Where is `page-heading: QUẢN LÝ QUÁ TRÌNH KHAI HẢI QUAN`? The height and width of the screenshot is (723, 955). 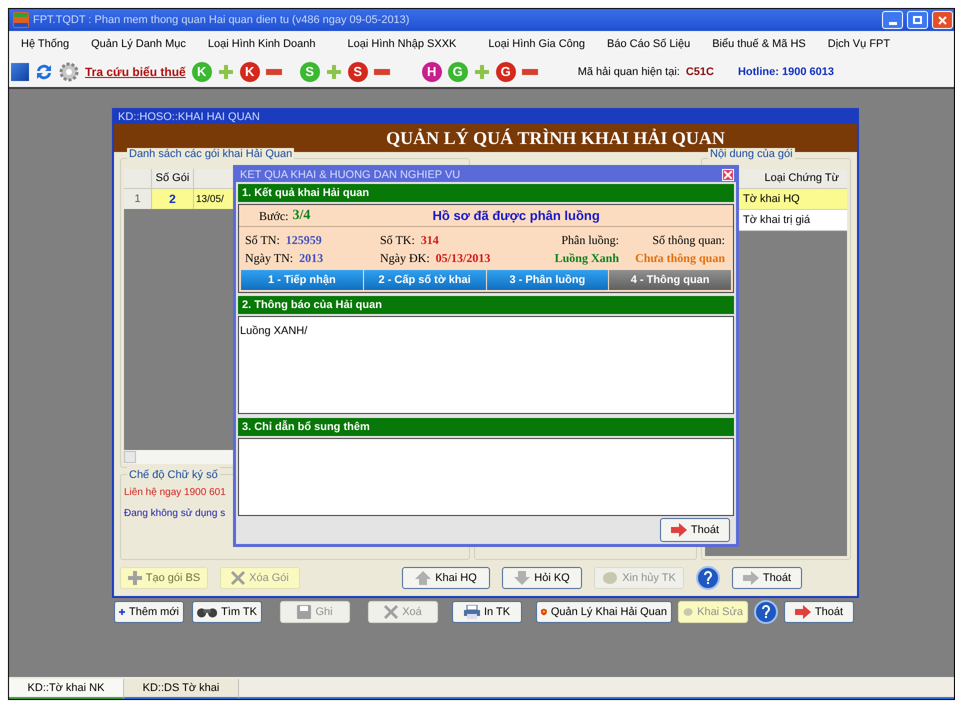 page-heading: QUẢN LÝ QUÁ TRÌNH KHAI HẢI QUAN is located at coordinates (555, 137).